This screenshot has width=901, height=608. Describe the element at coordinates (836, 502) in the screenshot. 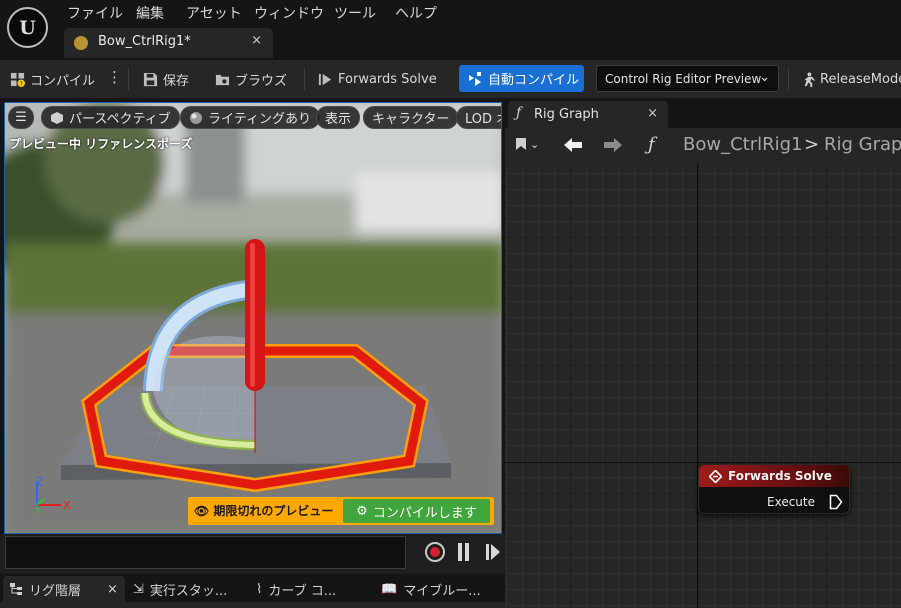

I see `execute-pin-icon` at that location.